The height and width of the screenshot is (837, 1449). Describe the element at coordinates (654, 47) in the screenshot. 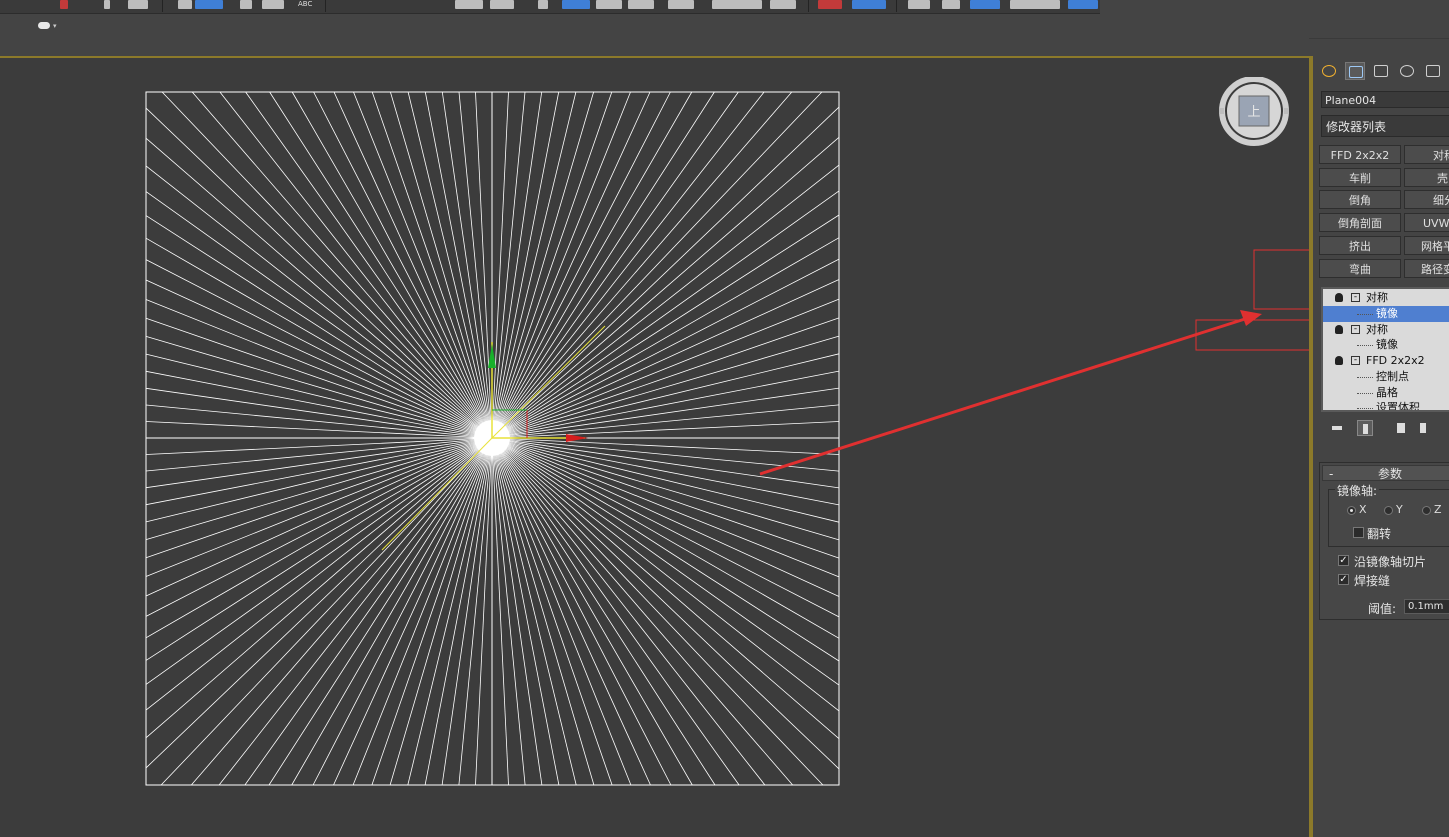

I see `viewport-top-gap` at that location.